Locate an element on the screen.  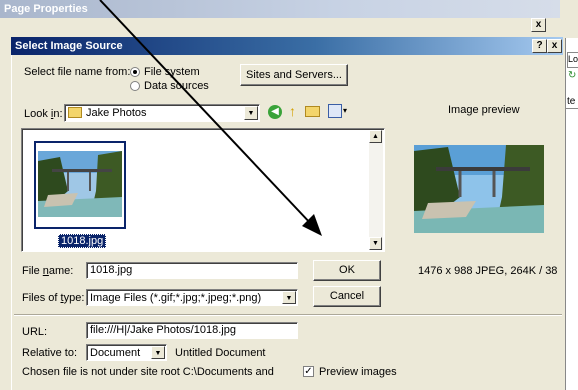
preview-images-label: Preview images is located at coordinates (358, 372).